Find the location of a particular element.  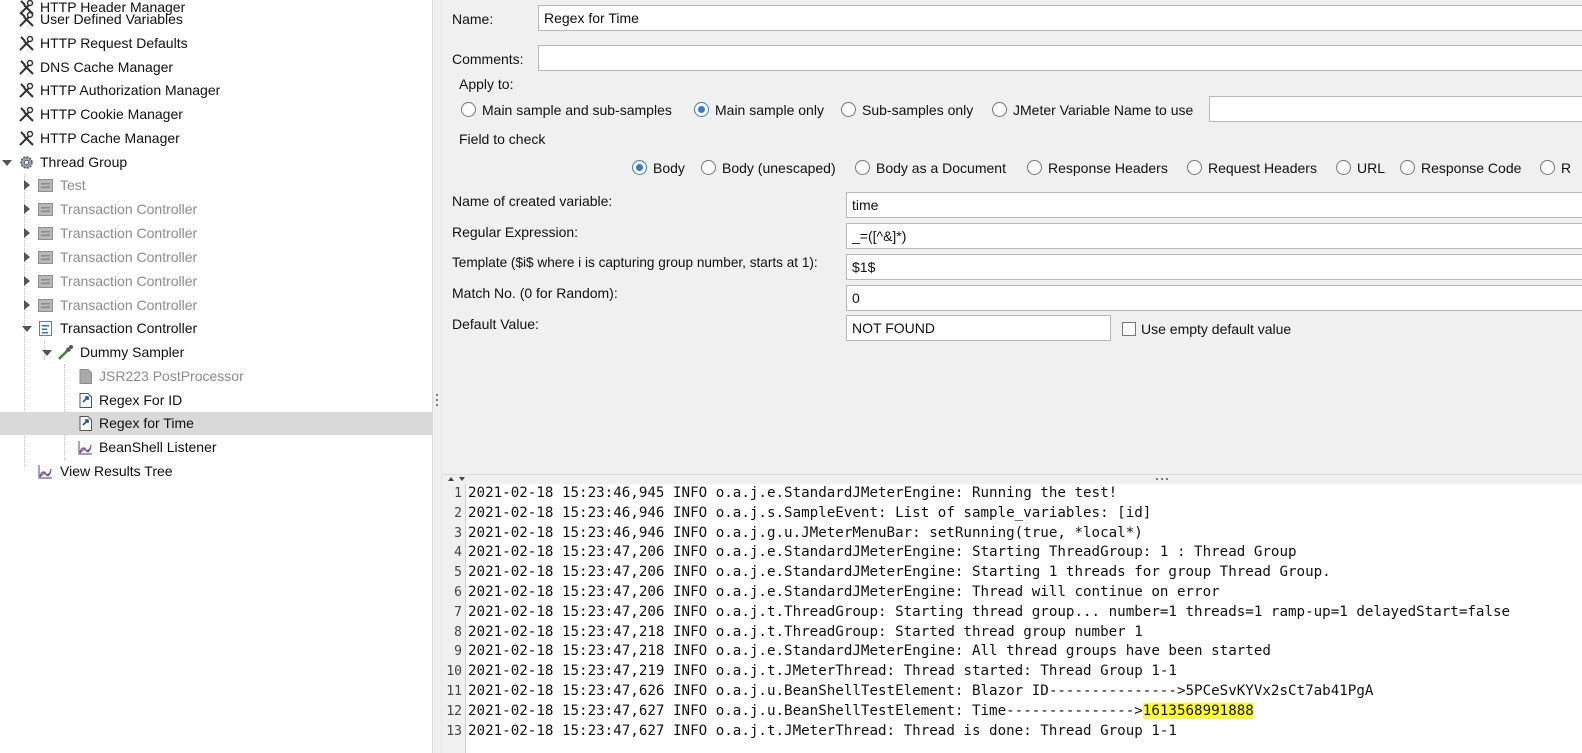

apply-jmeter-var-radio is located at coordinates (999, 109).